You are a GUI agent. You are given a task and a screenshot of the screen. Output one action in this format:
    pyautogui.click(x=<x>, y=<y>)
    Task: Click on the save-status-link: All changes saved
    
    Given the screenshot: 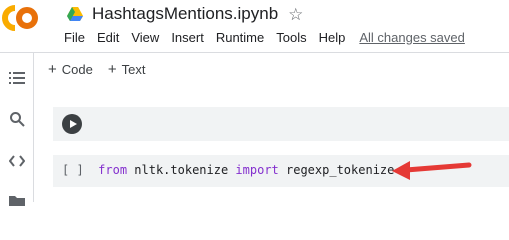 What is the action you would take?
    pyautogui.click(x=412, y=37)
    